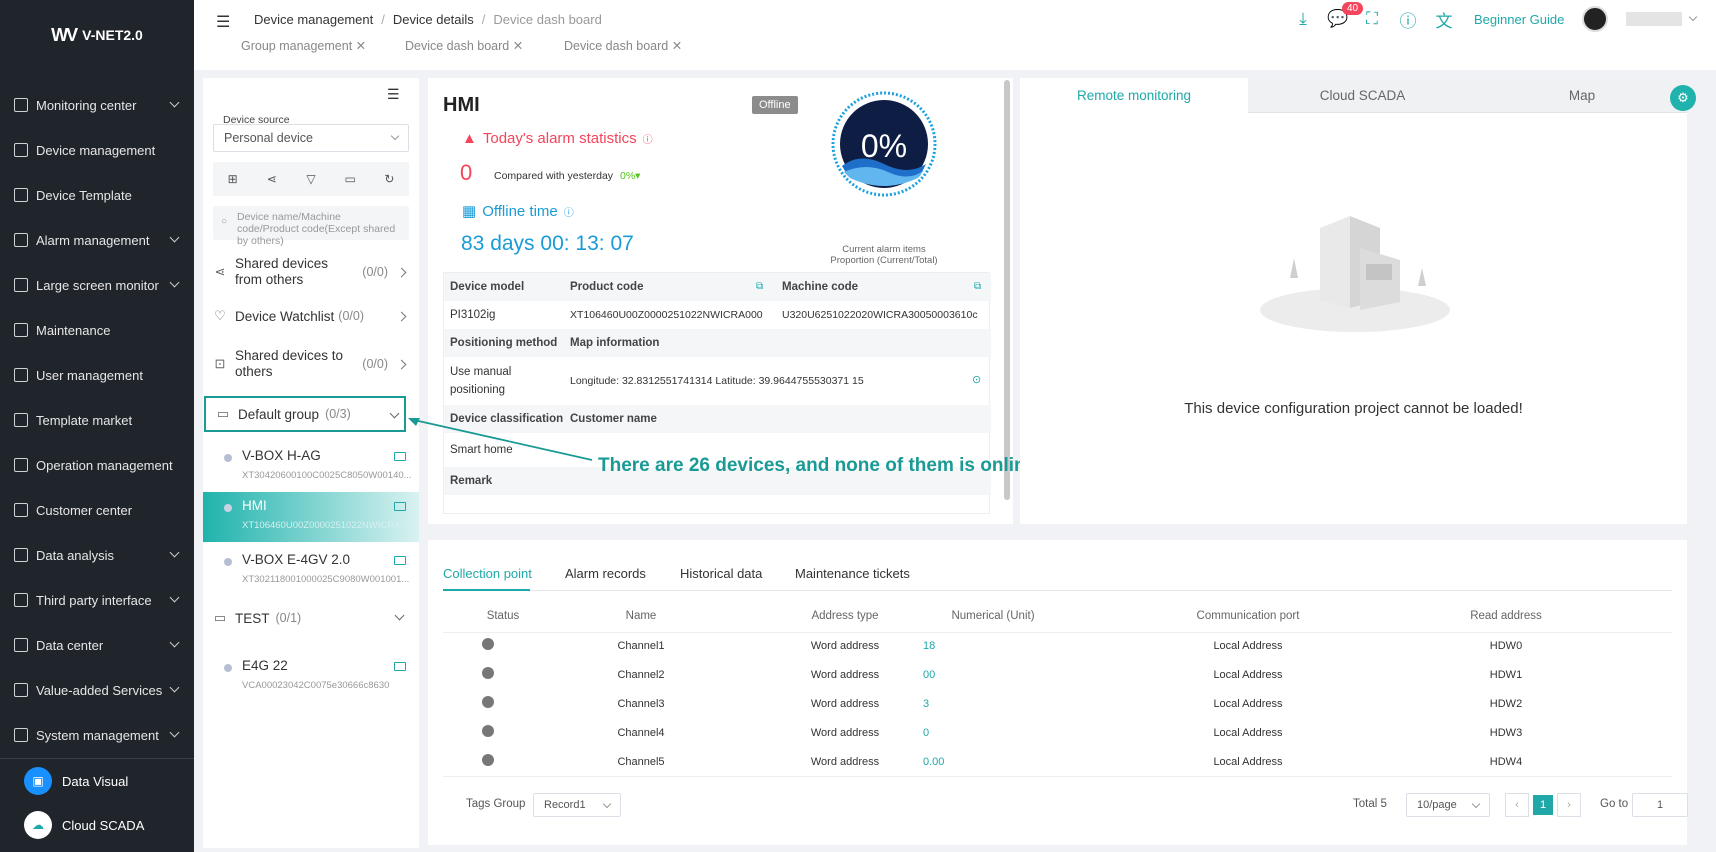 The width and height of the screenshot is (1716, 852). I want to click on tab-remote-monitoring: Remote monitoring, so click(1134, 95).